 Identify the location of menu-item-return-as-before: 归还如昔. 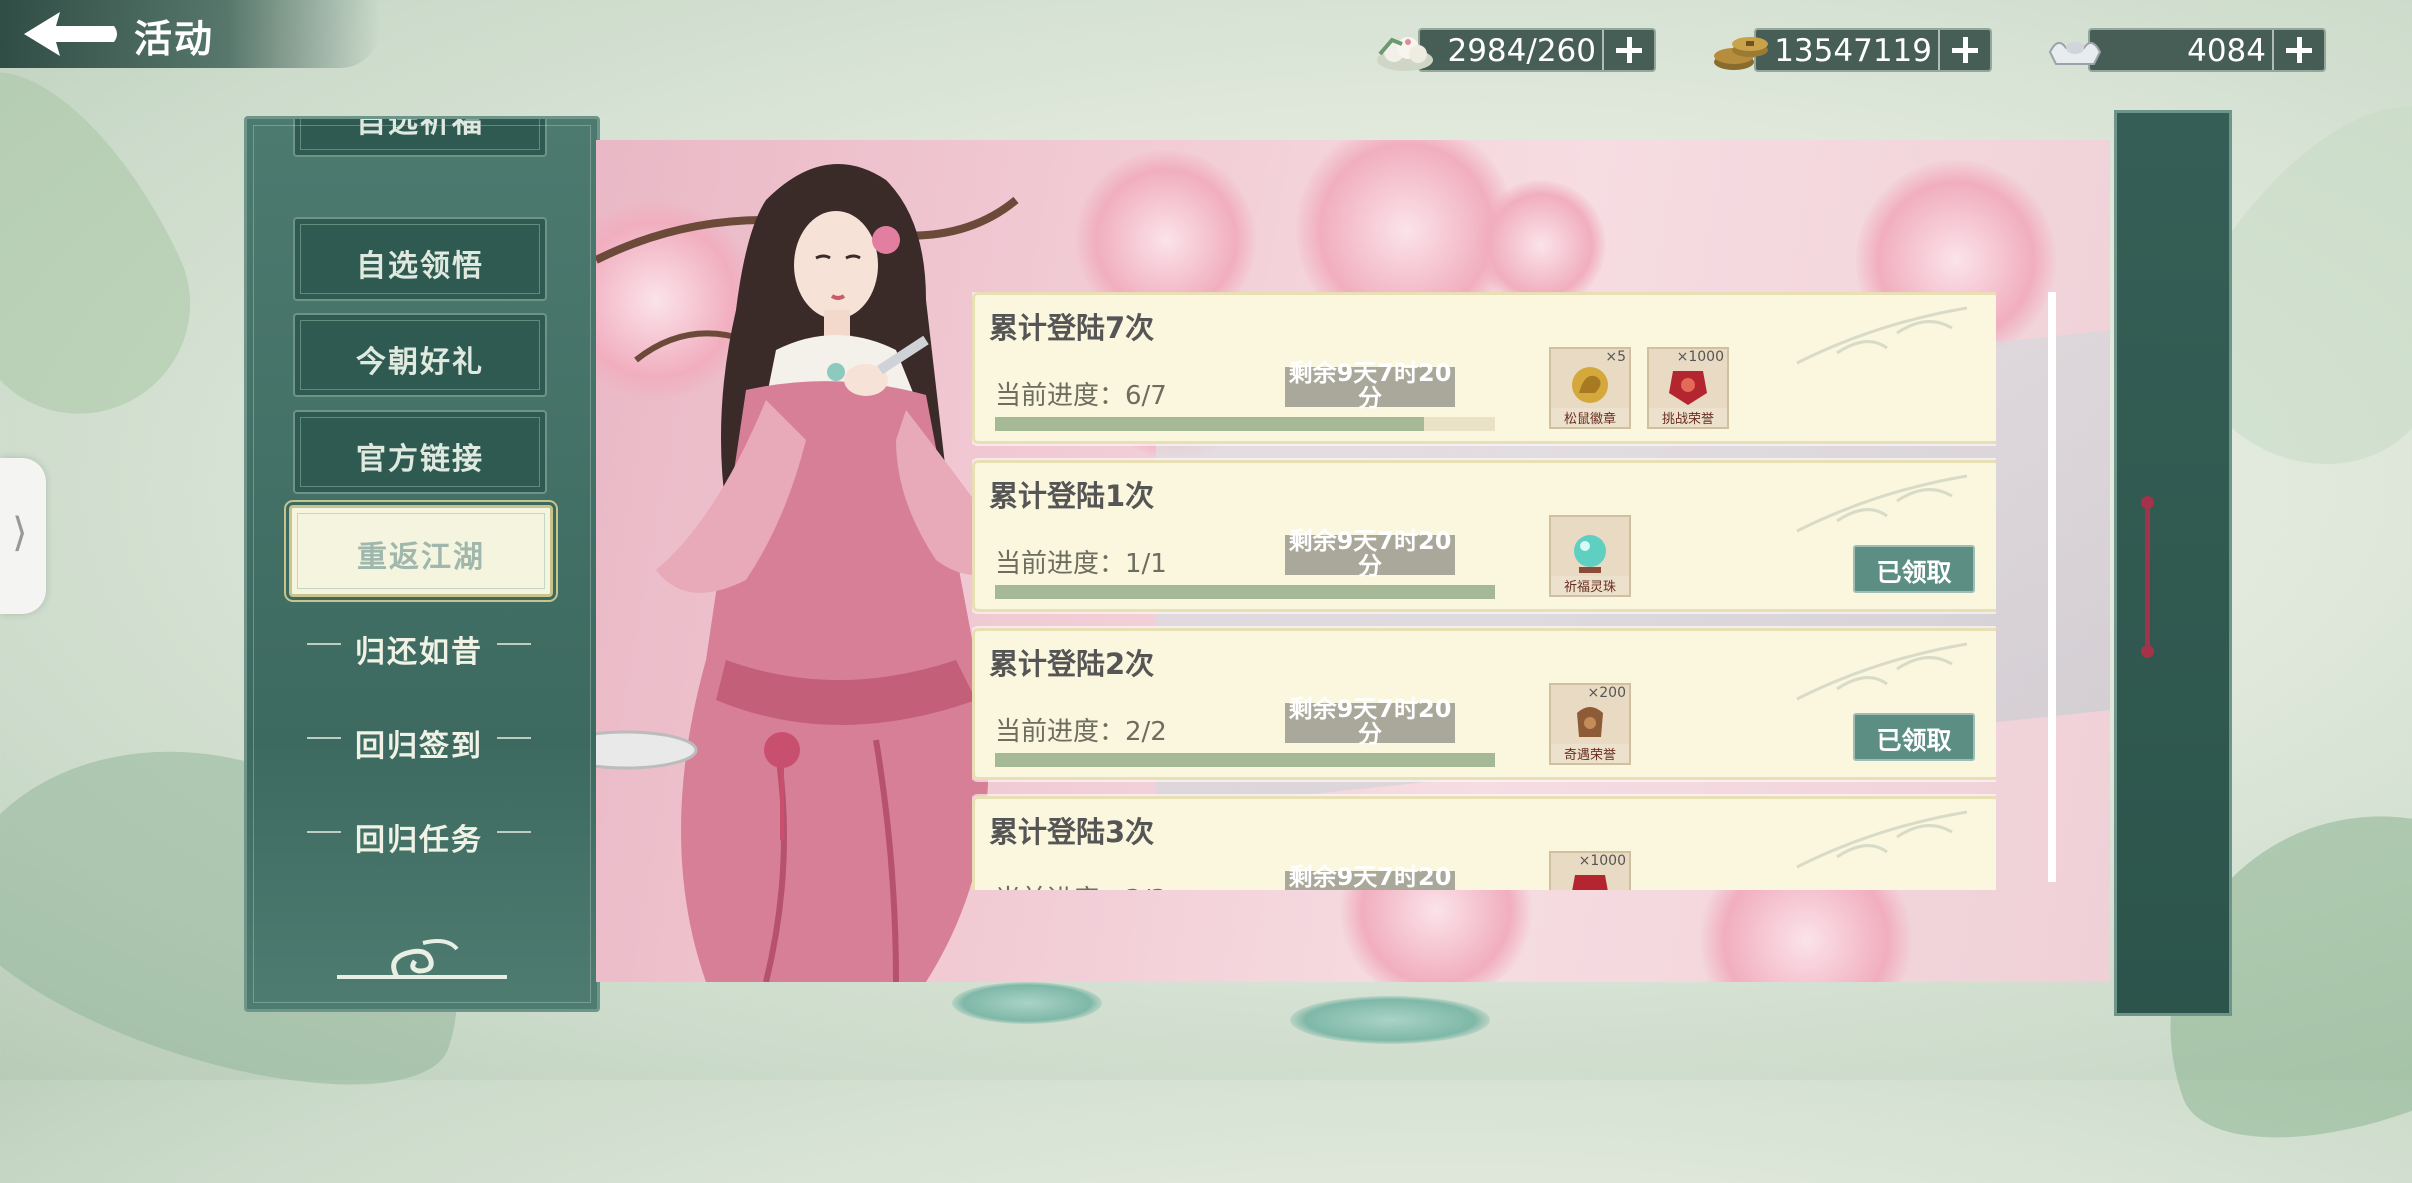
(419, 644).